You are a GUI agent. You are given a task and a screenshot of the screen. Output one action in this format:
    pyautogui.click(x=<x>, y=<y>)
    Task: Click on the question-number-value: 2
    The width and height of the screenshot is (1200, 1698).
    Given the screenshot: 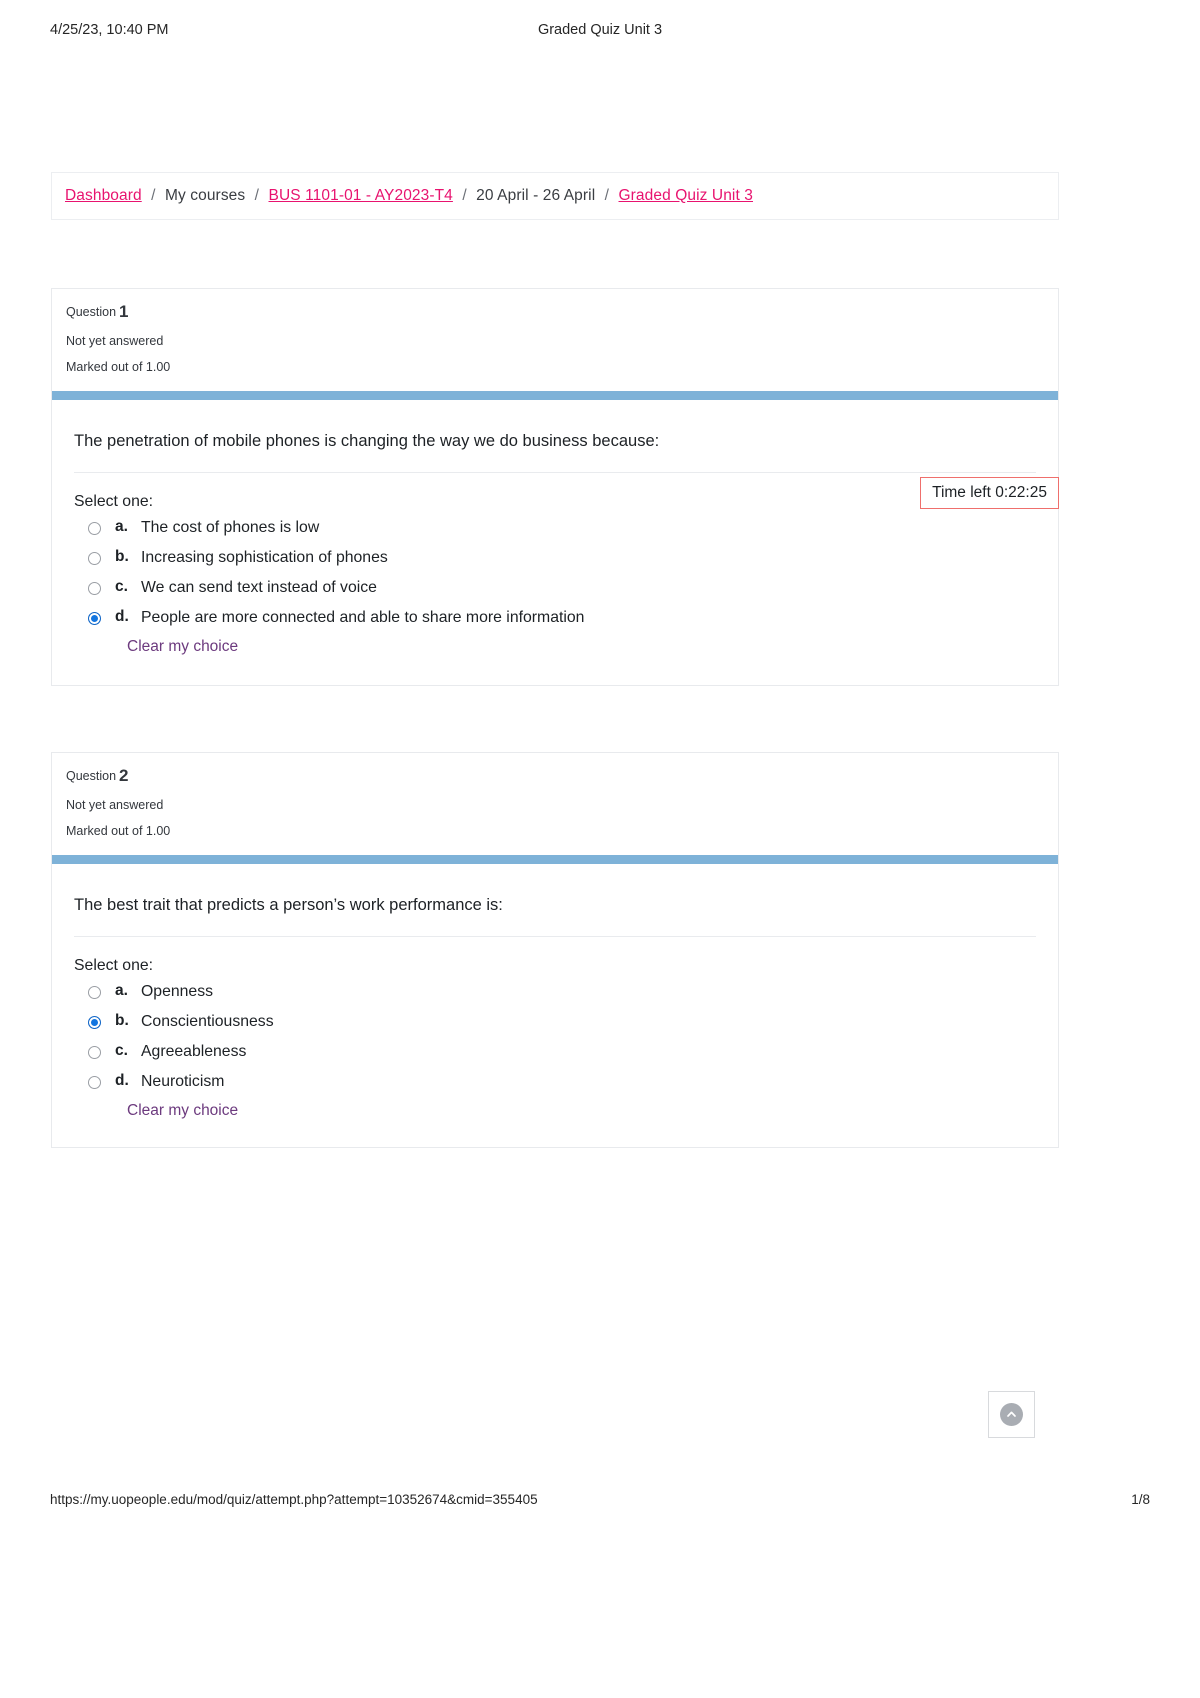 What is the action you would take?
    pyautogui.click(x=124, y=775)
    